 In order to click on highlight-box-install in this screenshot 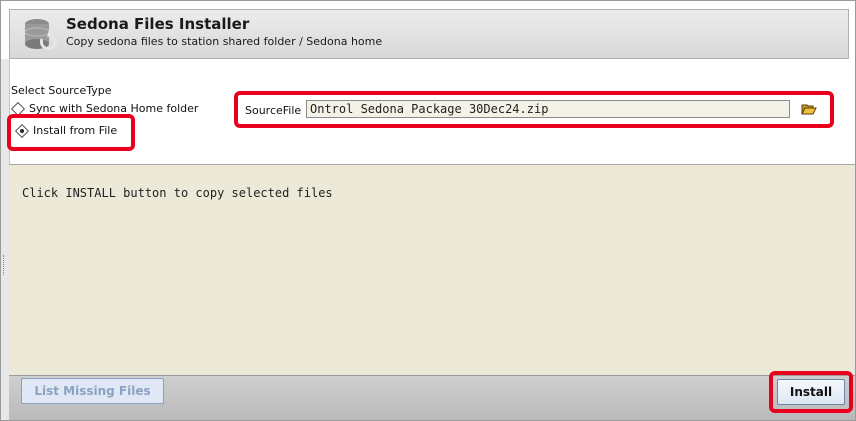, I will do `click(811, 392)`.